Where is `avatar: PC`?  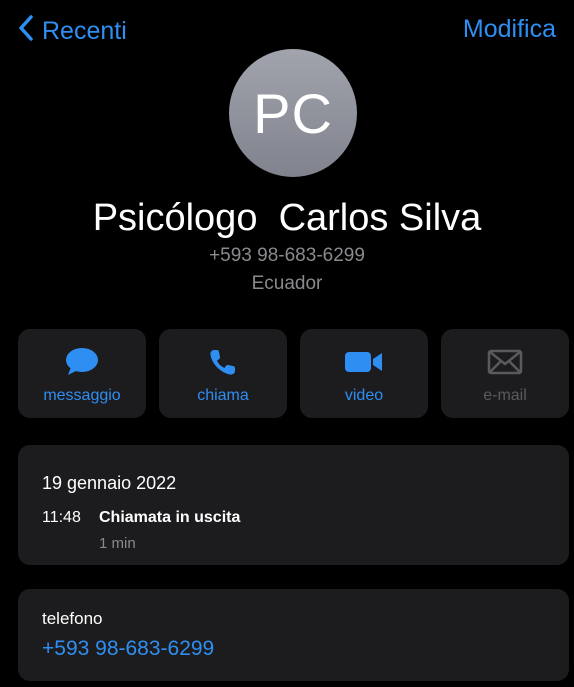
avatar: PC is located at coordinates (293, 113).